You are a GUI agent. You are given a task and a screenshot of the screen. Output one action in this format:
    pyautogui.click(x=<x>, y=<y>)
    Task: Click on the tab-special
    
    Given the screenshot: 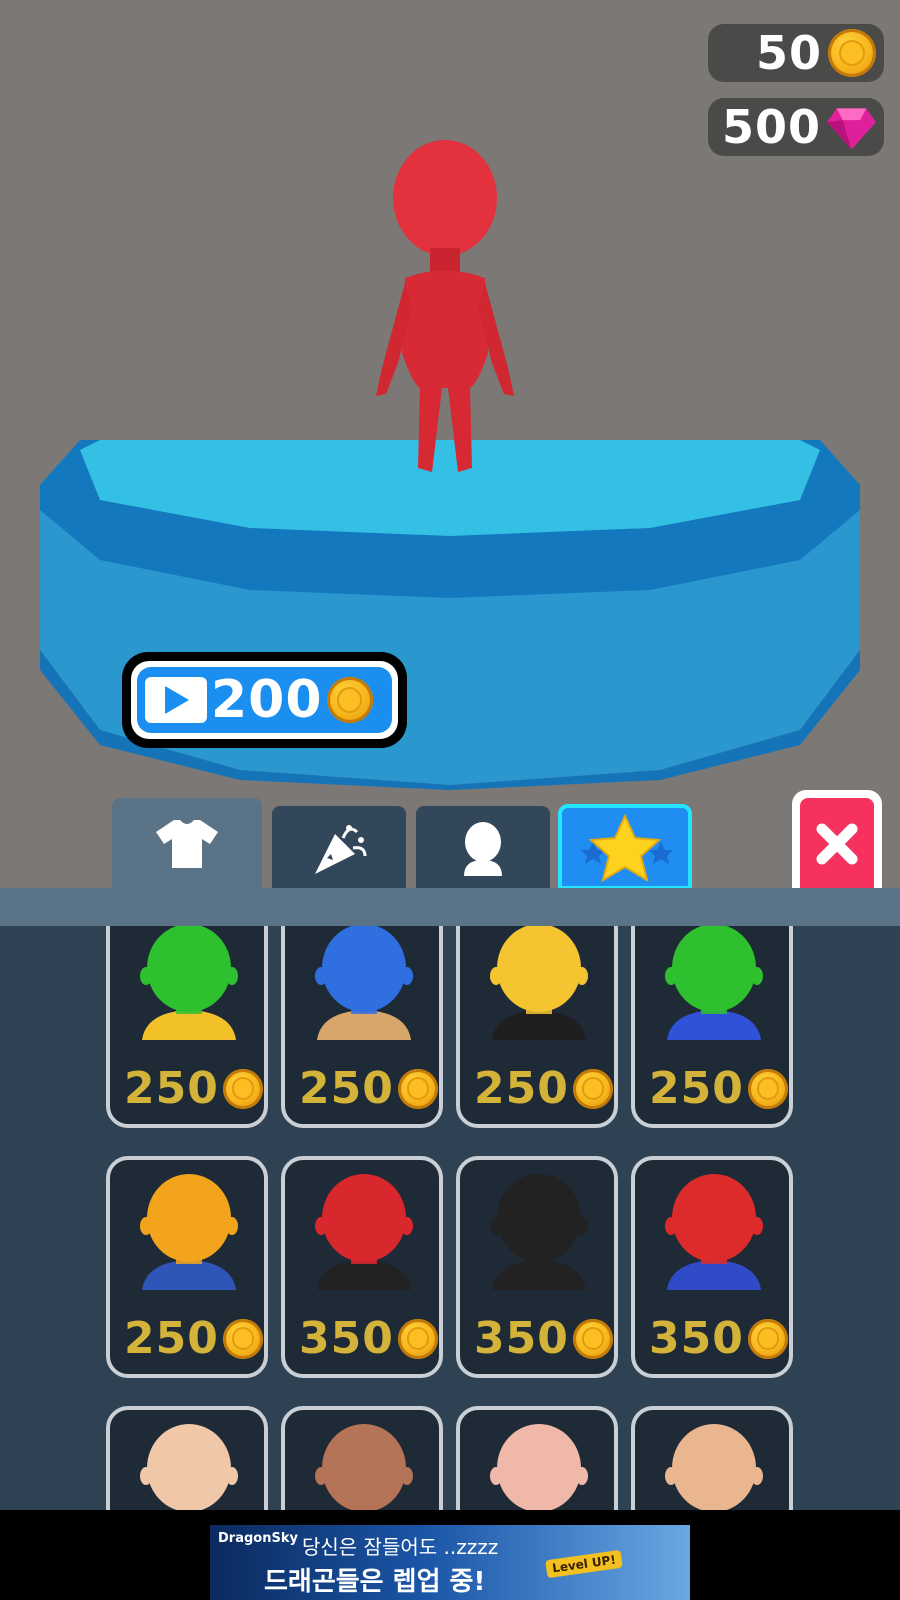 What is the action you would take?
    pyautogui.click(x=625, y=847)
    